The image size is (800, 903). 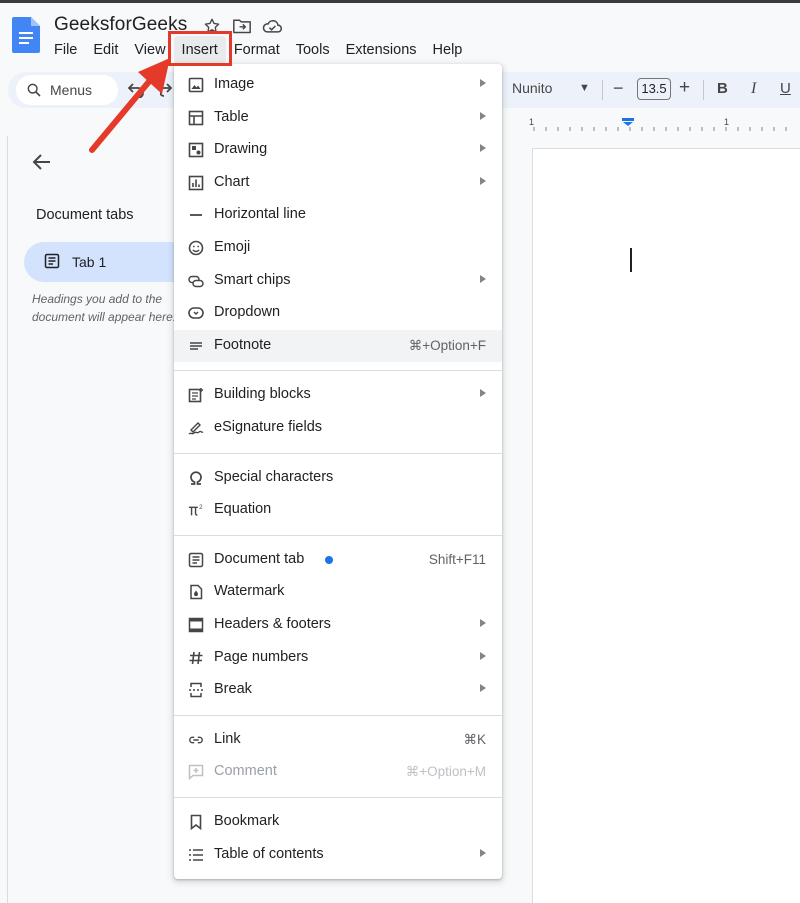 What do you see at coordinates (196, 855) in the screenshot?
I see `table-of-contents-icon` at bounding box center [196, 855].